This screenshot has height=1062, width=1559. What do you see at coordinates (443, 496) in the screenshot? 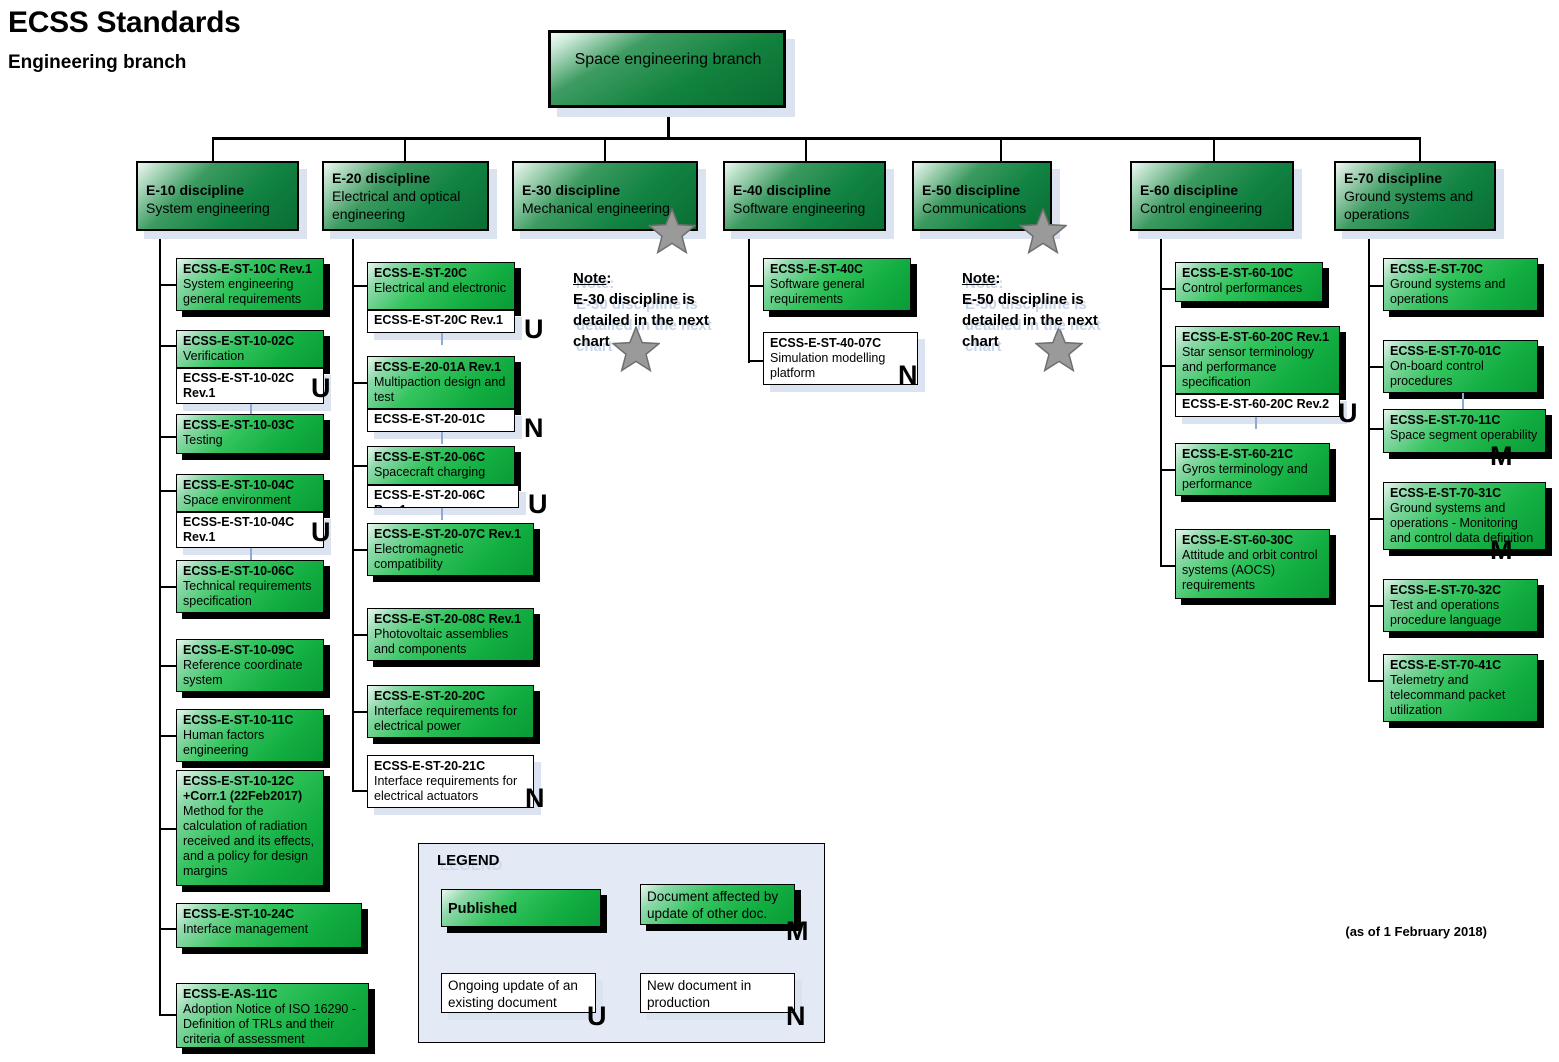
I see `doc-revision-box: ECSS-E-ST-20-06C Rev.1` at bounding box center [443, 496].